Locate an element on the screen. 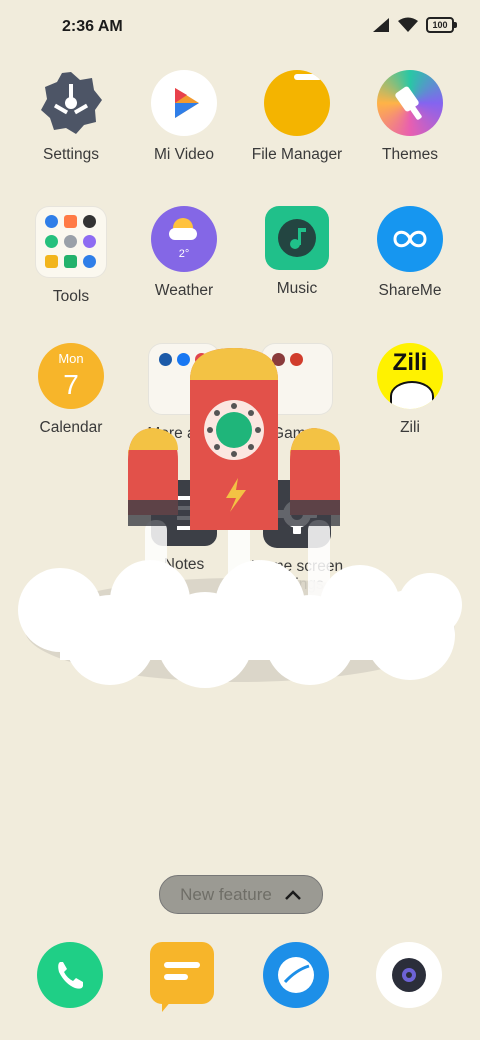 This screenshot has width=480, height=1040. phone-icon is located at coordinates (70, 975).